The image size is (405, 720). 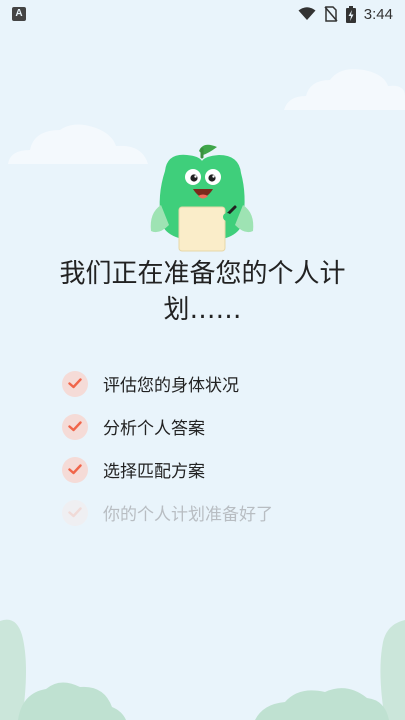 I want to click on status-bar: A 3:44, so click(x=202, y=14).